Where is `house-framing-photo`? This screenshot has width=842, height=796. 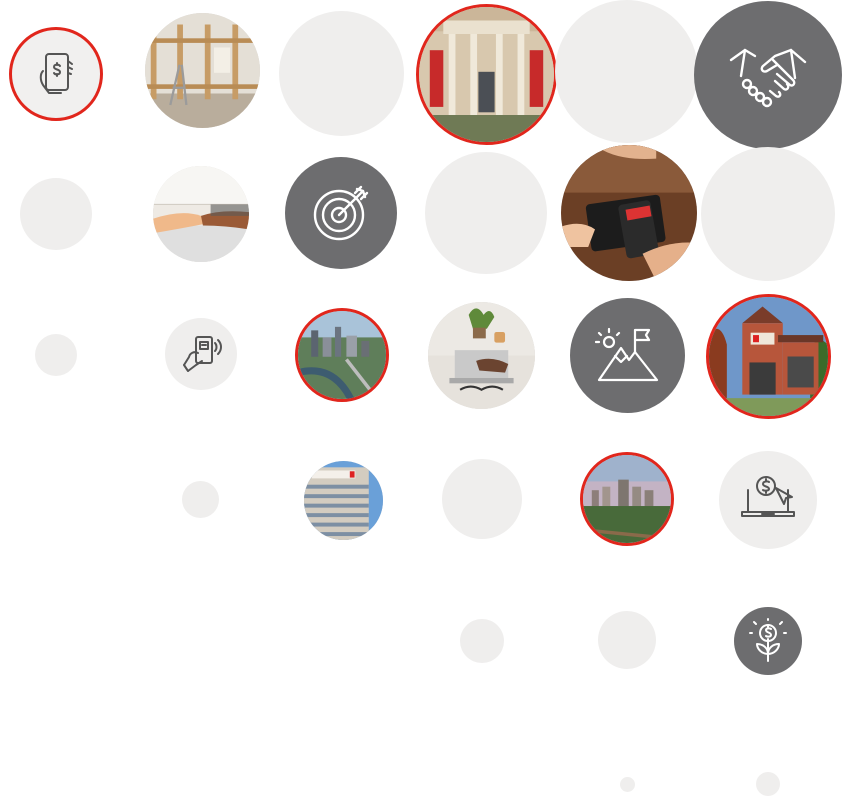
house-framing-photo is located at coordinates (202, 70).